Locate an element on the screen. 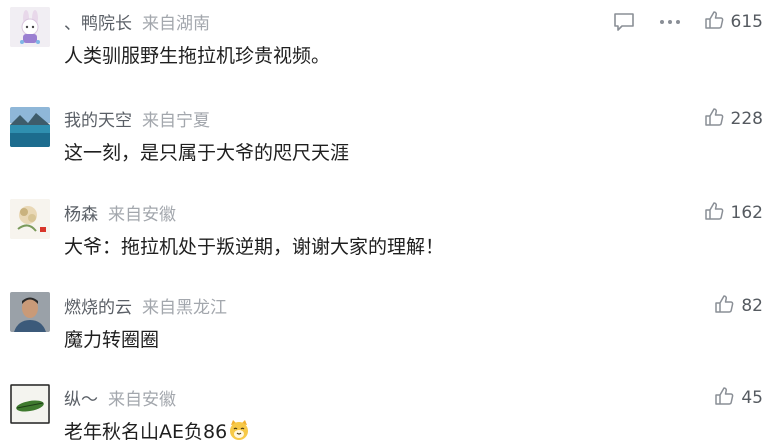 The width and height of the screenshot is (781, 446). comment-meta: 燃烧的云 来自黑龙江 is located at coordinates (145, 305).